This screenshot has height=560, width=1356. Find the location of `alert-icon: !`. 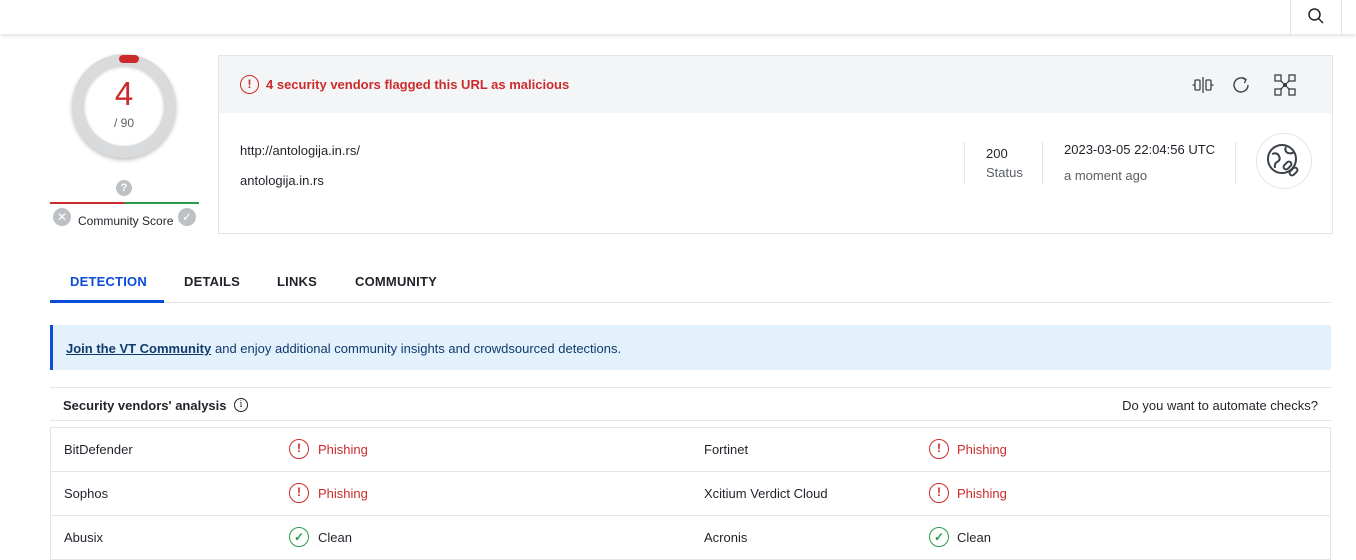

alert-icon: ! is located at coordinates (249, 84).